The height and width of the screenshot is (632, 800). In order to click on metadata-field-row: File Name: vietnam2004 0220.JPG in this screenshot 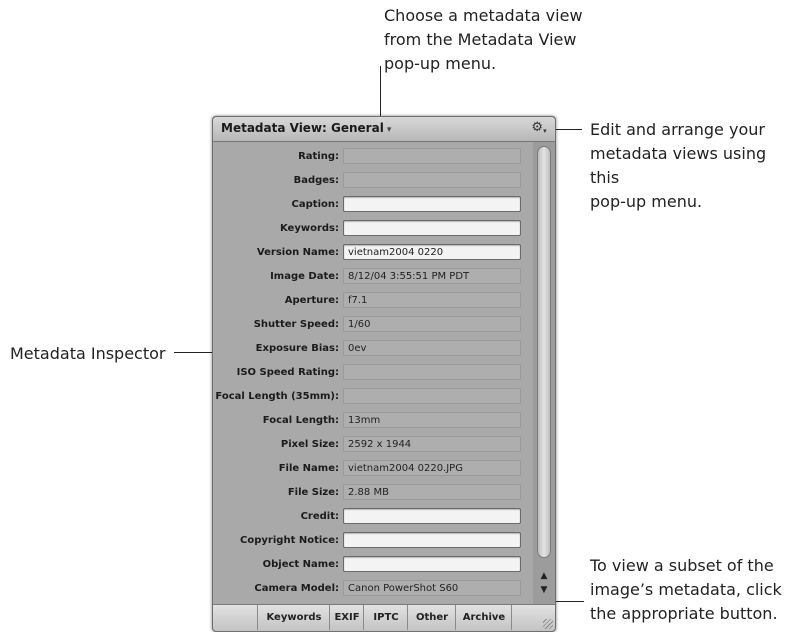, I will do `click(371, 469)`.